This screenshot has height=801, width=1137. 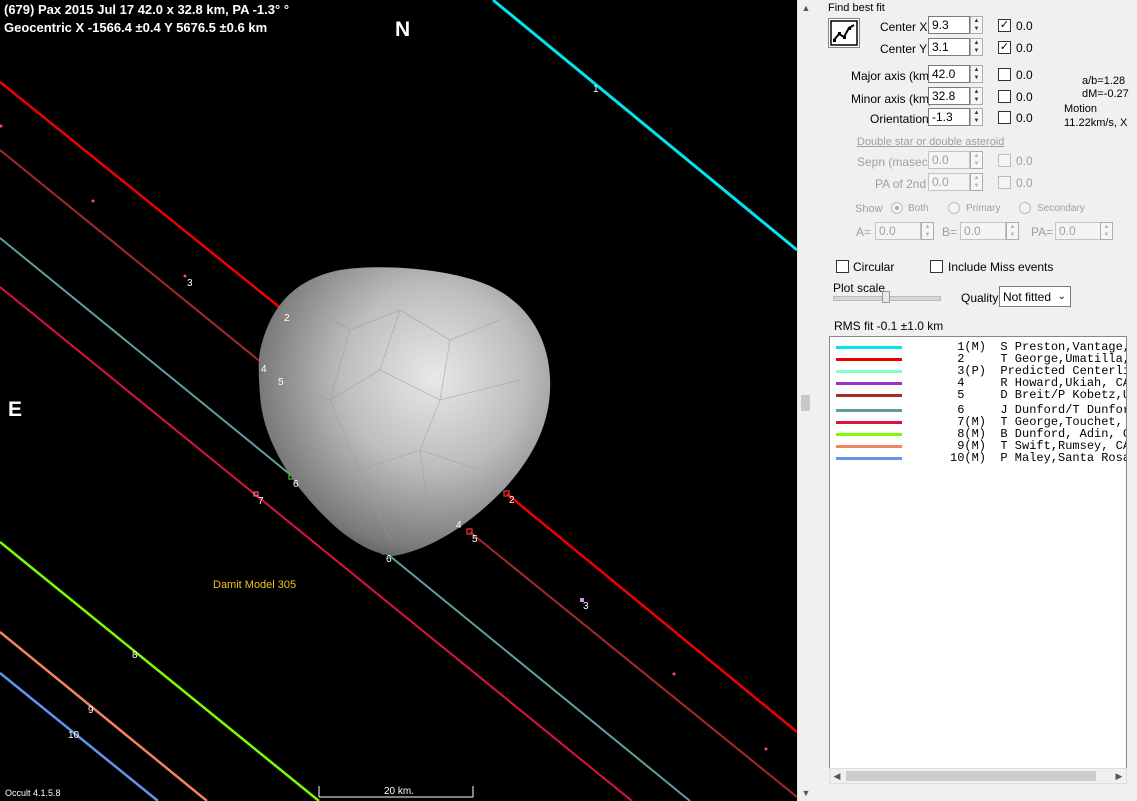 I want to click on a-stepper: ▲ ▼, so click(x=927, y=231).